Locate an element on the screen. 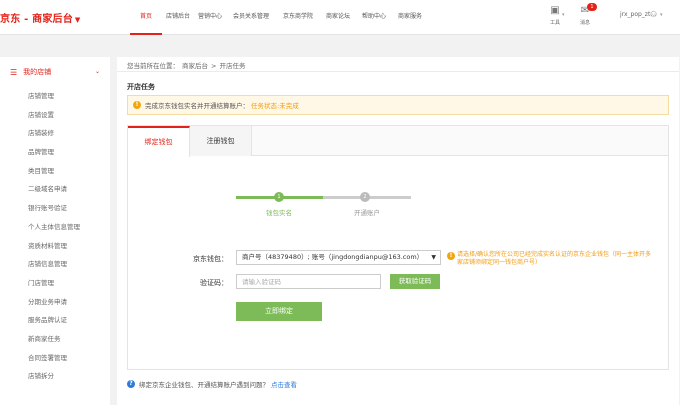  step-2-marker: 2 is located at coordinates (365, 197).